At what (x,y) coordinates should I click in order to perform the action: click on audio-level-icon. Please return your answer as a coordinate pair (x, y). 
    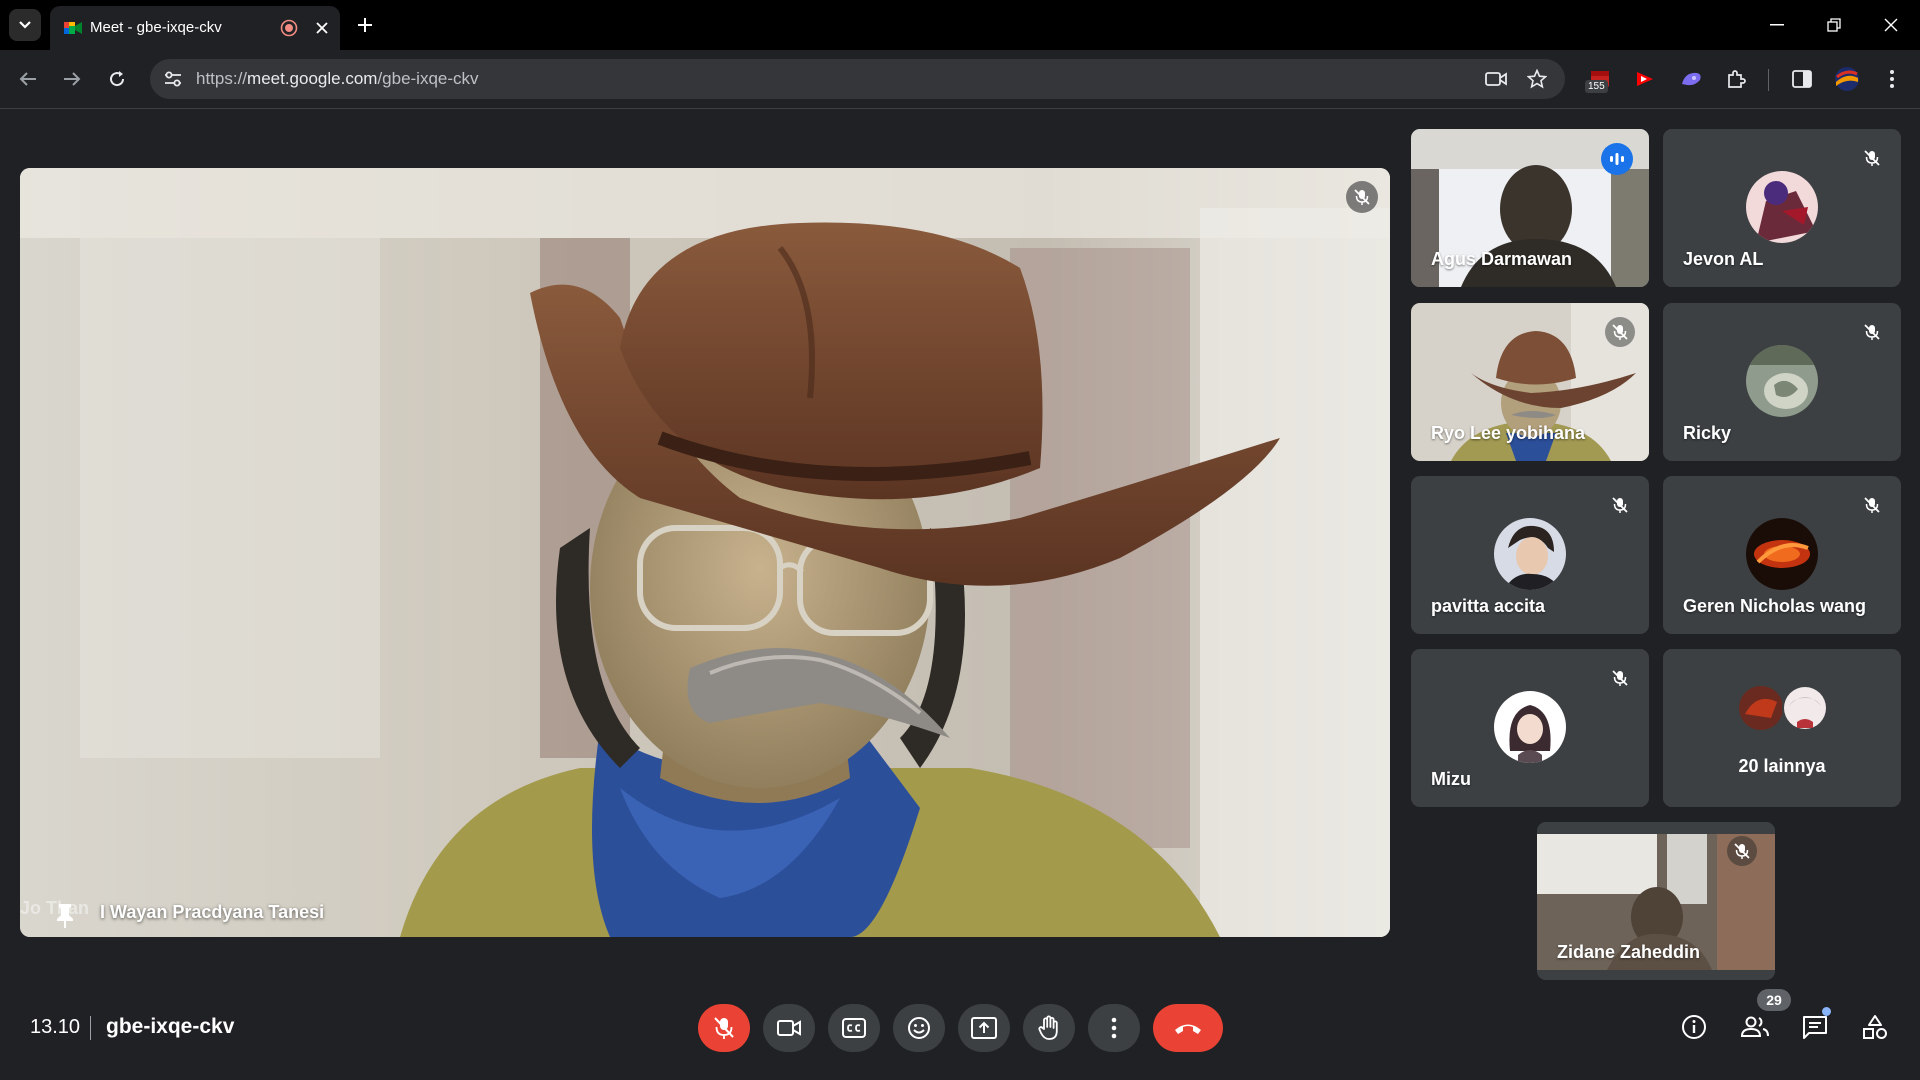
    Looking at the image, I should click on (1617, 159).